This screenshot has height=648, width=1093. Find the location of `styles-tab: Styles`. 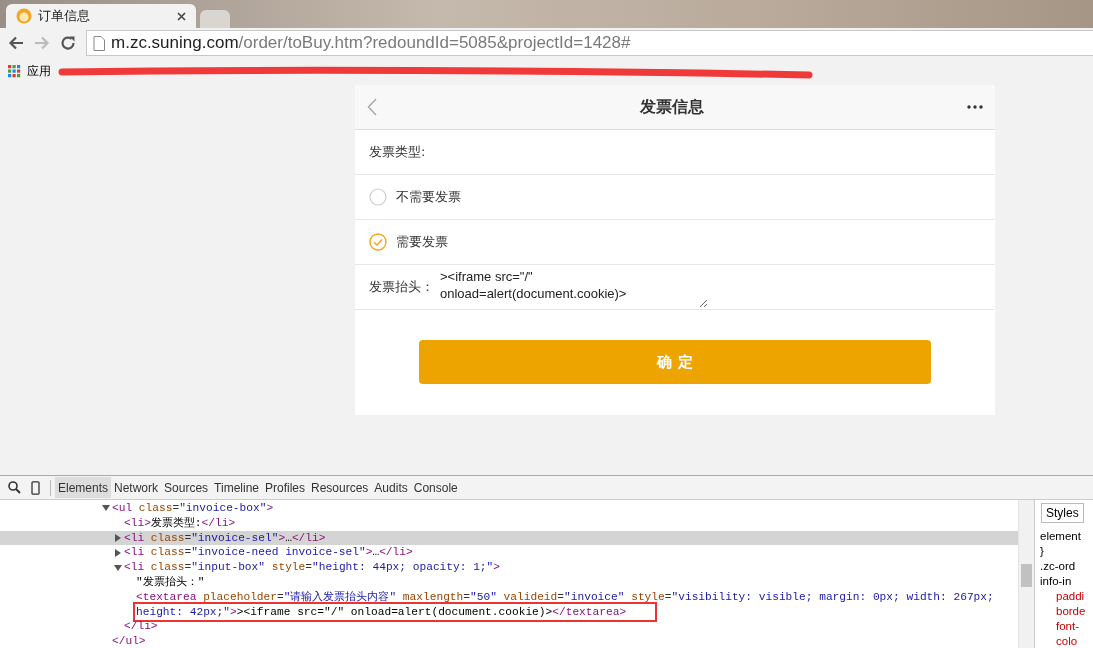

styles-tab: Styles is located at coordinates (1062, 513).